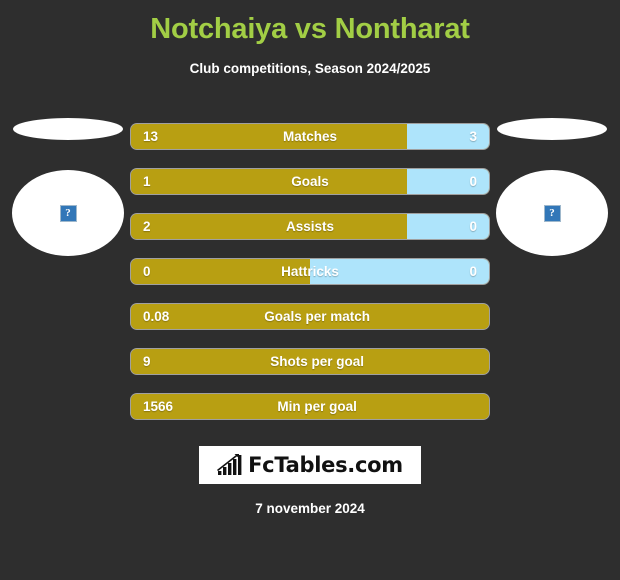 This screenshot has height=580, width=620. I want to click on stat-row: 0.08 Goals per match, so click(310, 316).